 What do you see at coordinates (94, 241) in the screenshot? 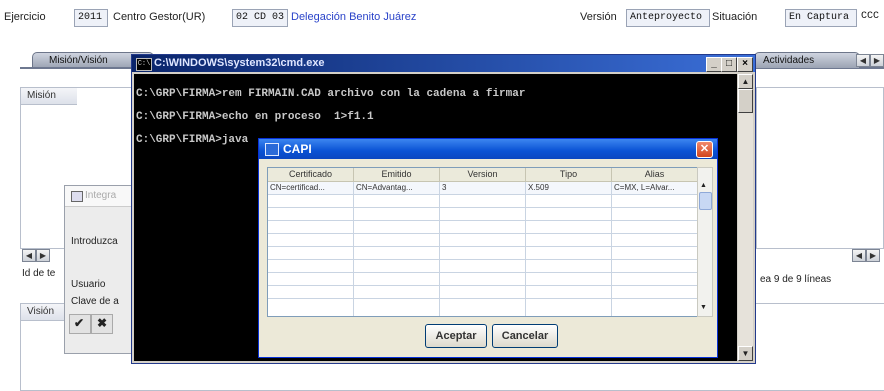
I see `introduzca-label: Introduzca` at bounding box center [94, 241].